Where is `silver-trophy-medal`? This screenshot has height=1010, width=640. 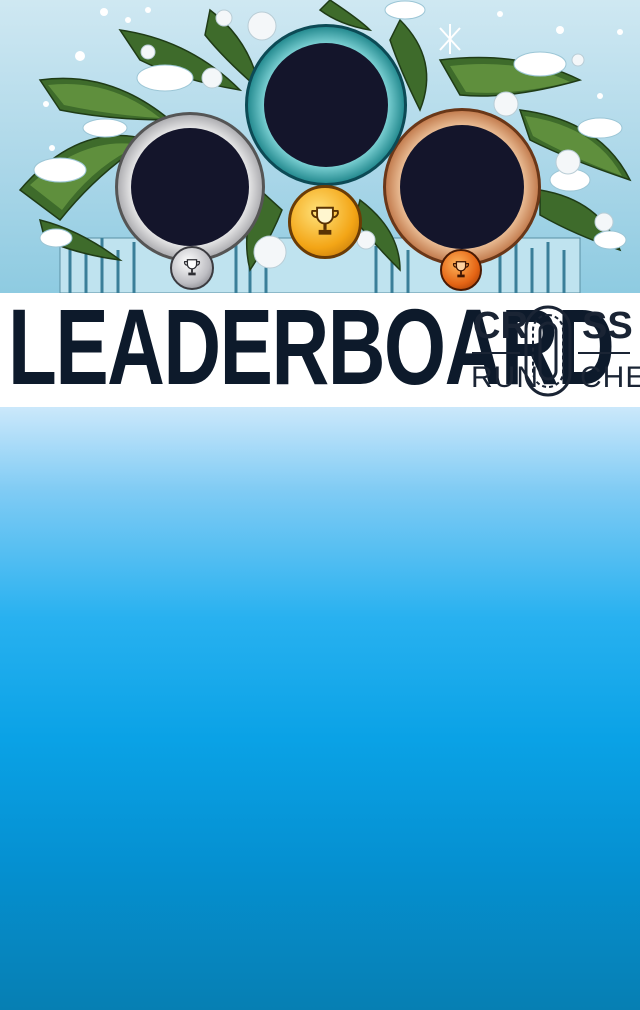
silver-trophy-medal is located at coordinates (192, 268).